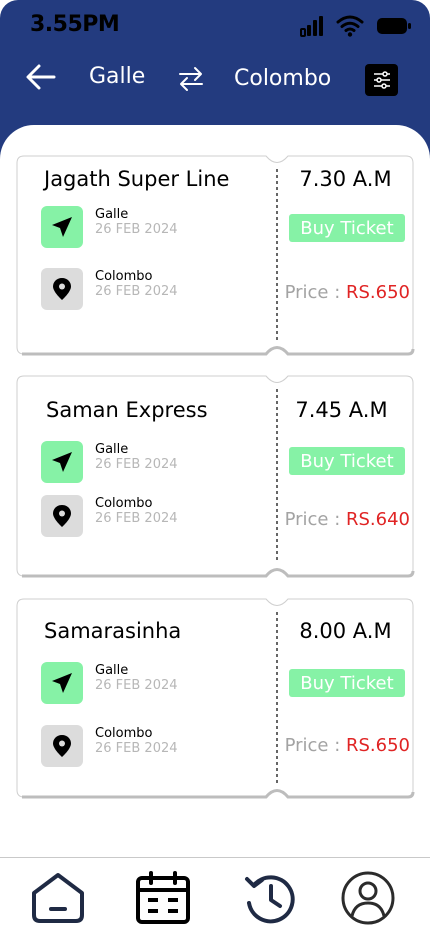  What do you see at coordinates (215, 894) in the screenshot?
I see `bottom-nav` at bounding box center [215, 894].